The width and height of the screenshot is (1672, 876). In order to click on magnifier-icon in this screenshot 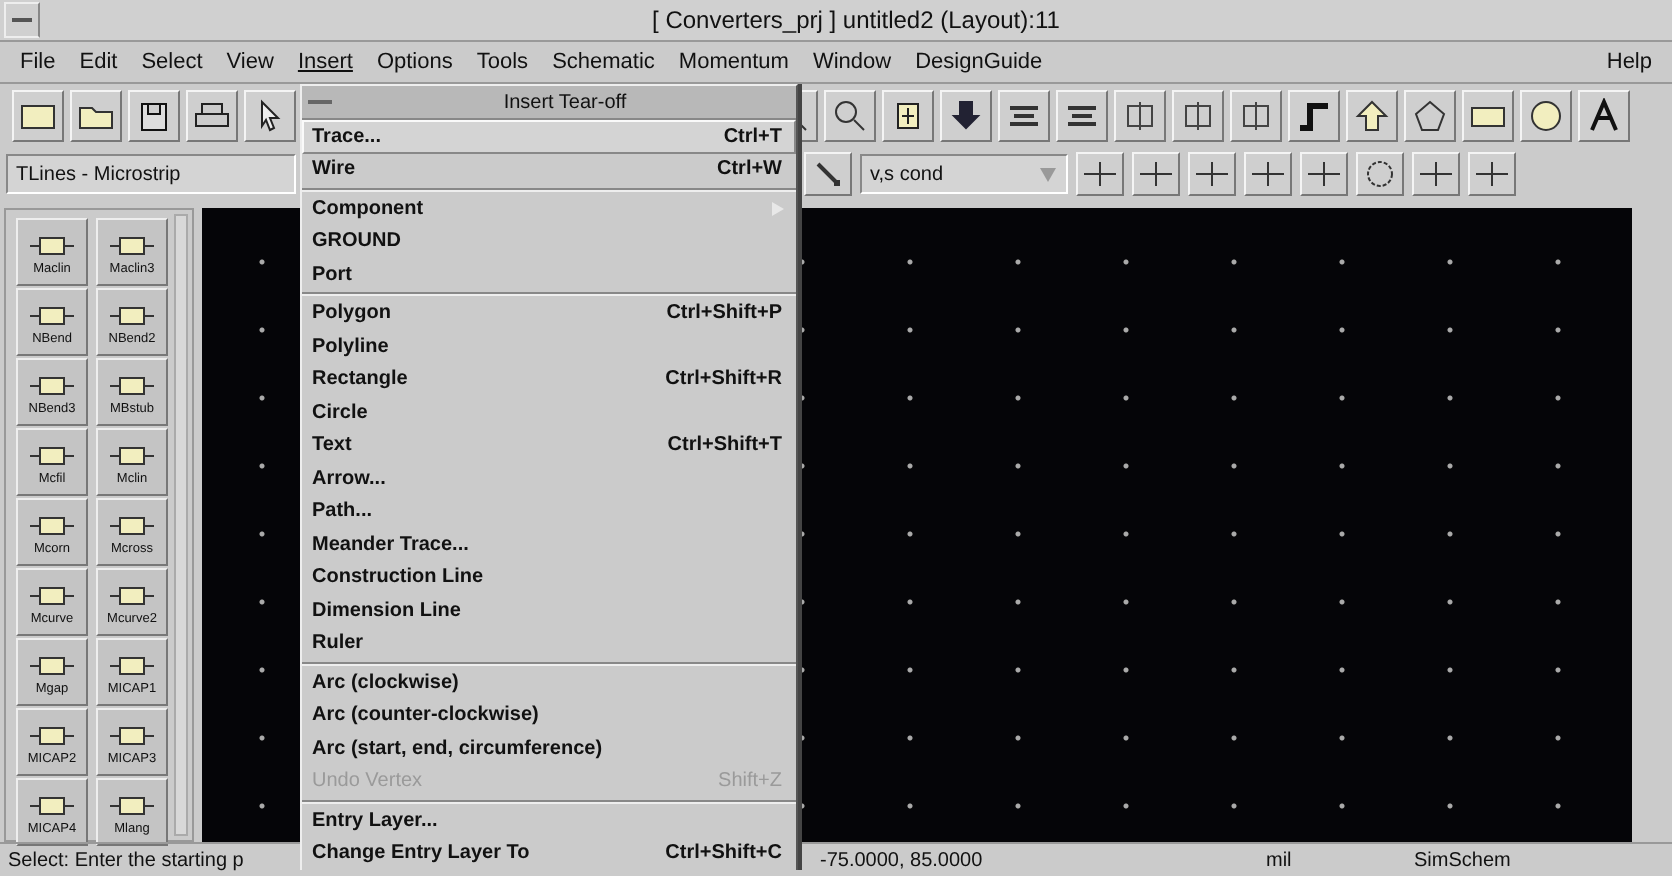, I will do `click(850, 116)`.